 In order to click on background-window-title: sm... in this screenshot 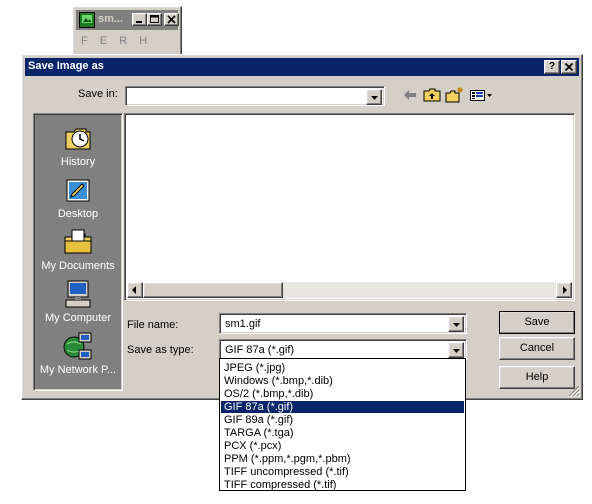, I will do `click(111, 19)`.